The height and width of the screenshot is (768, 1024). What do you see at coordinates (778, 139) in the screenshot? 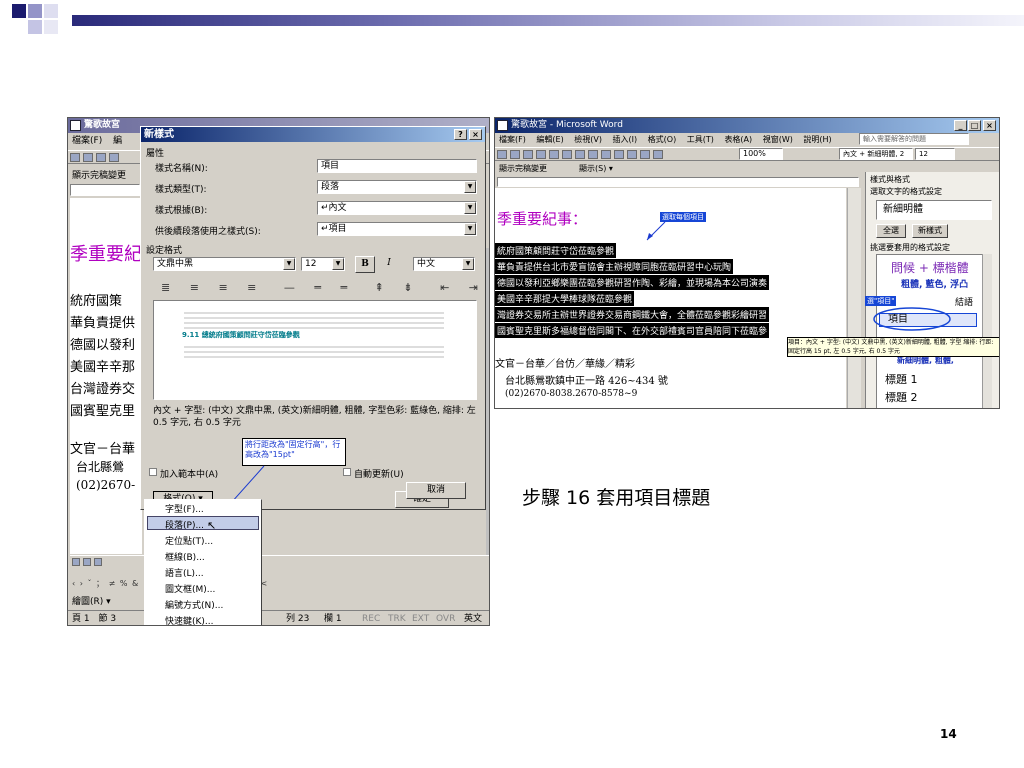
I see `menu-window: 視窗(W)` at bounding box center [778, 139].